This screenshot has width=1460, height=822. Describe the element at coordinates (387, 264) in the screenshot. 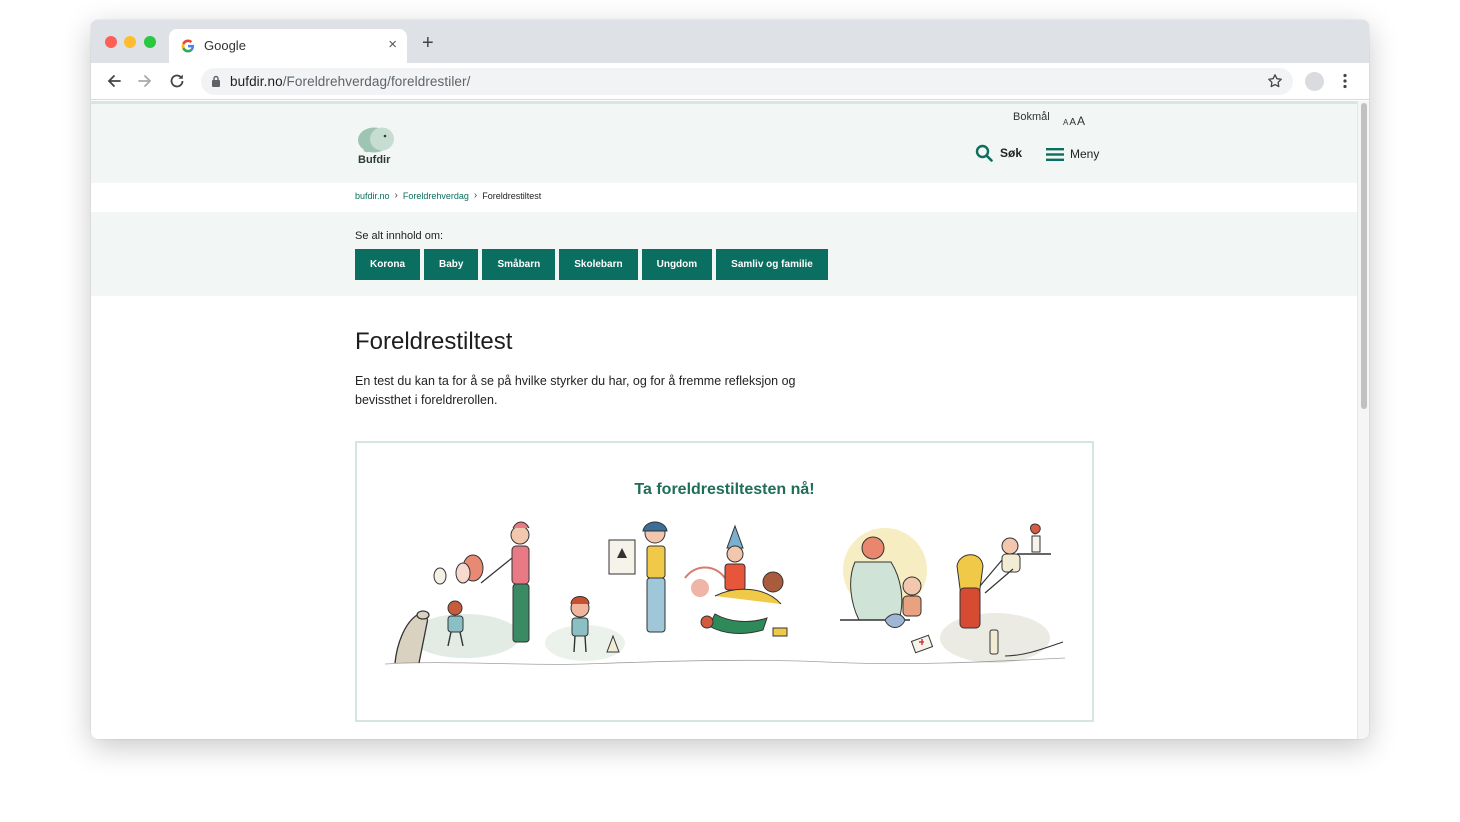

I see `topic-button-korona: Korona` at that location.